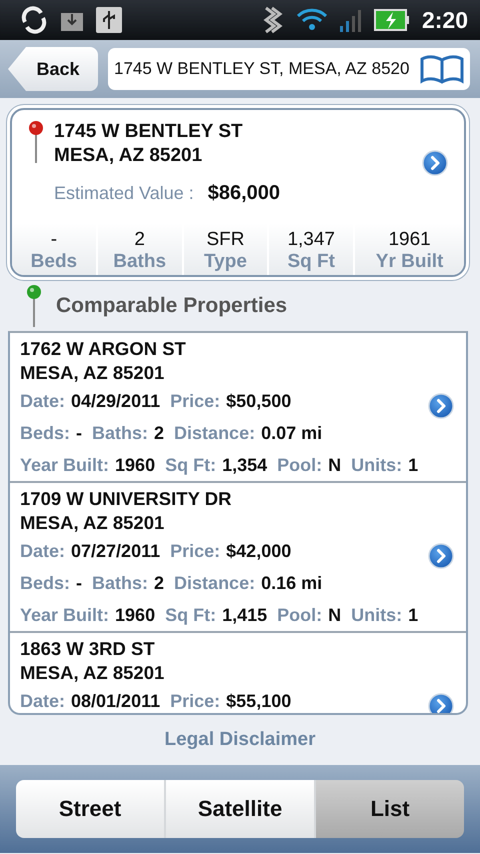 The height and width of the screenshot is (854, 480). Describe the element at coordinates (139, 240) in the screenshot. I see `stat-value: 2` at that location.